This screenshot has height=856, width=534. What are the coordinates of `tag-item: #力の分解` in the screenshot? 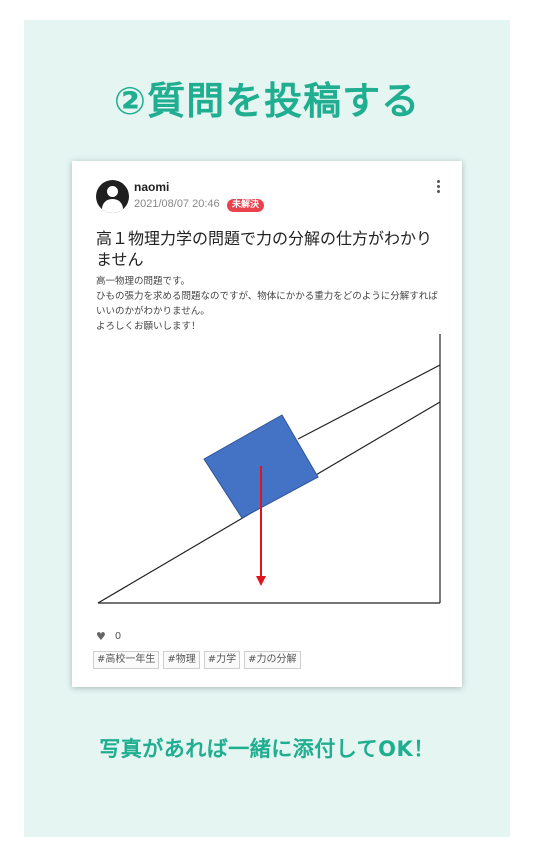 It's located at (272, 660).